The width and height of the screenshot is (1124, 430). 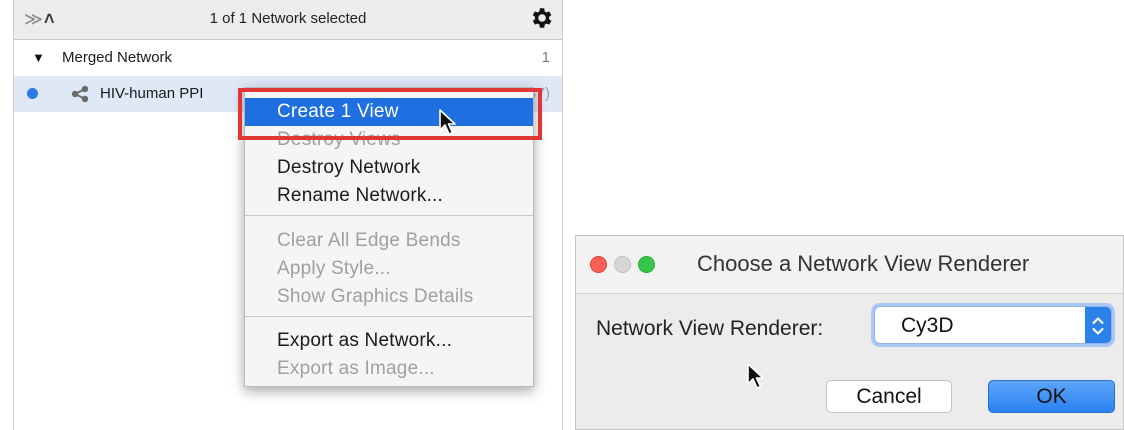 I want to click on network-panel-header: ≫ ˄ 1 of 1 Network selected, so click(x=288, y=20).